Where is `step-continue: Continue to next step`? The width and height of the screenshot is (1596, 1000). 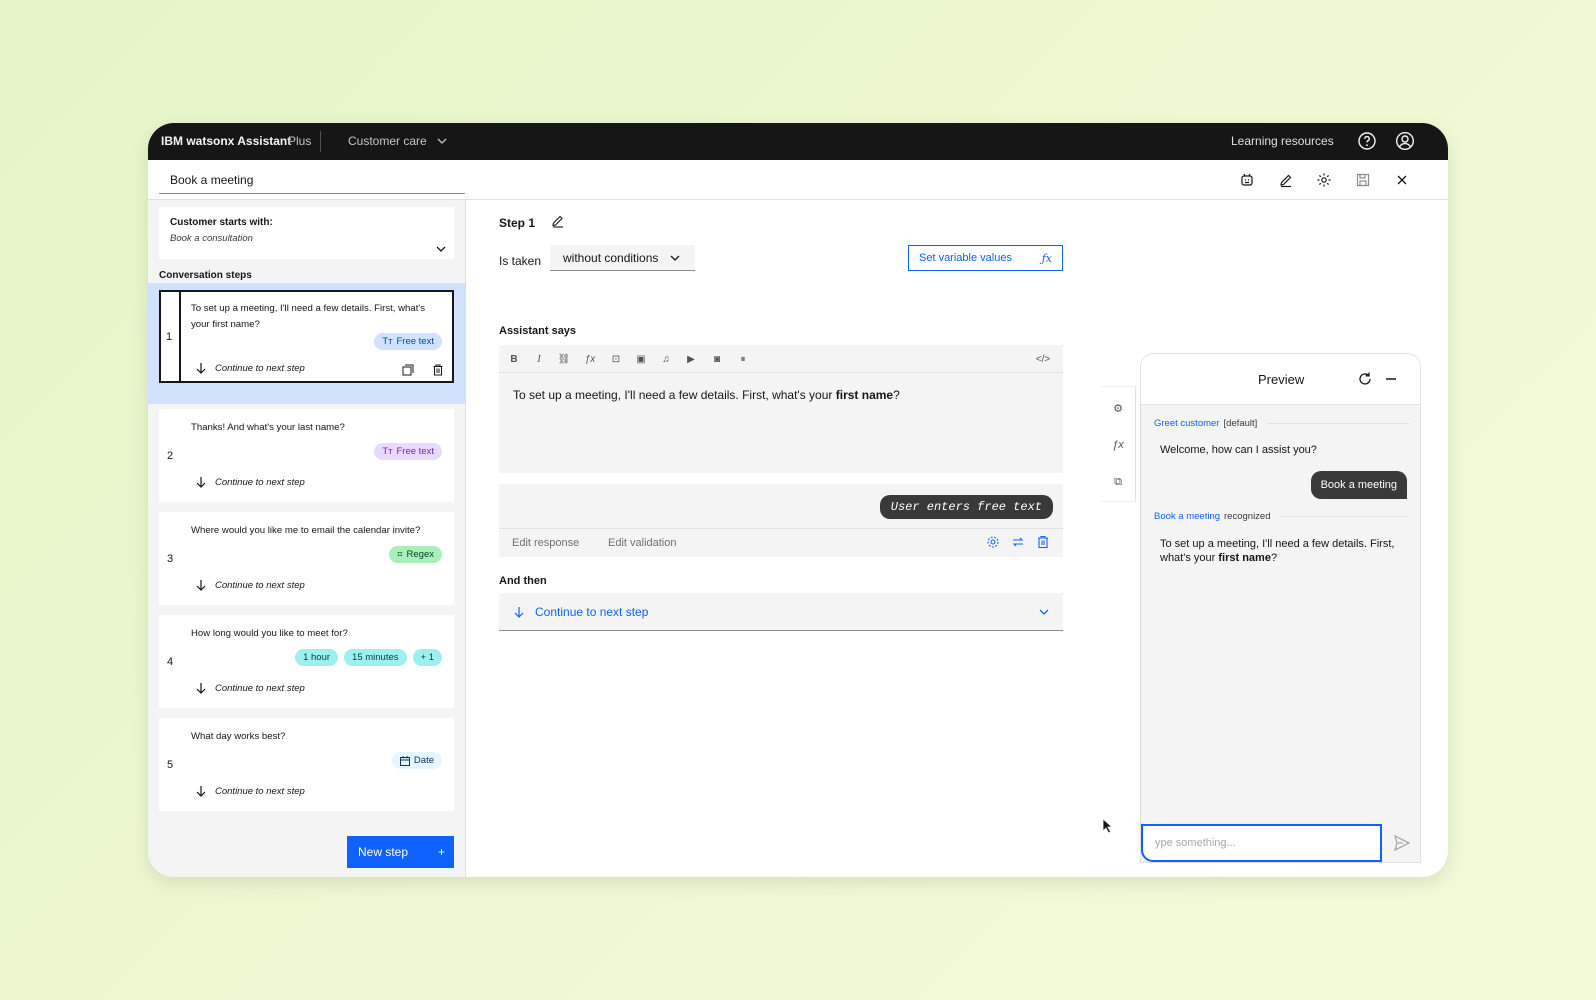 step-continue: Continue to next step is located at coordinates (250, 688).